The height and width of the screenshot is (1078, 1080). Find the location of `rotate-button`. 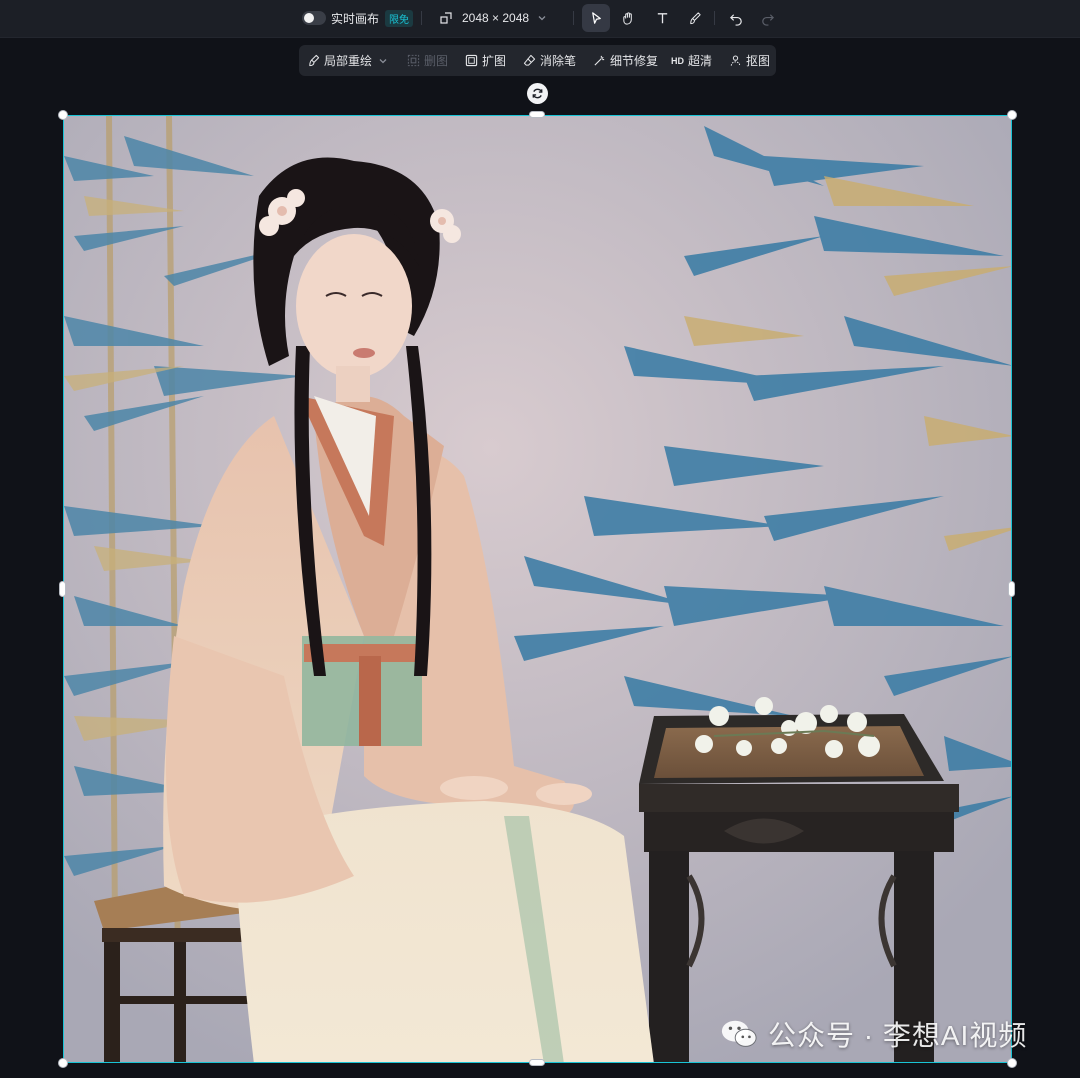

rotate-button is located at coordinates (537, 93).